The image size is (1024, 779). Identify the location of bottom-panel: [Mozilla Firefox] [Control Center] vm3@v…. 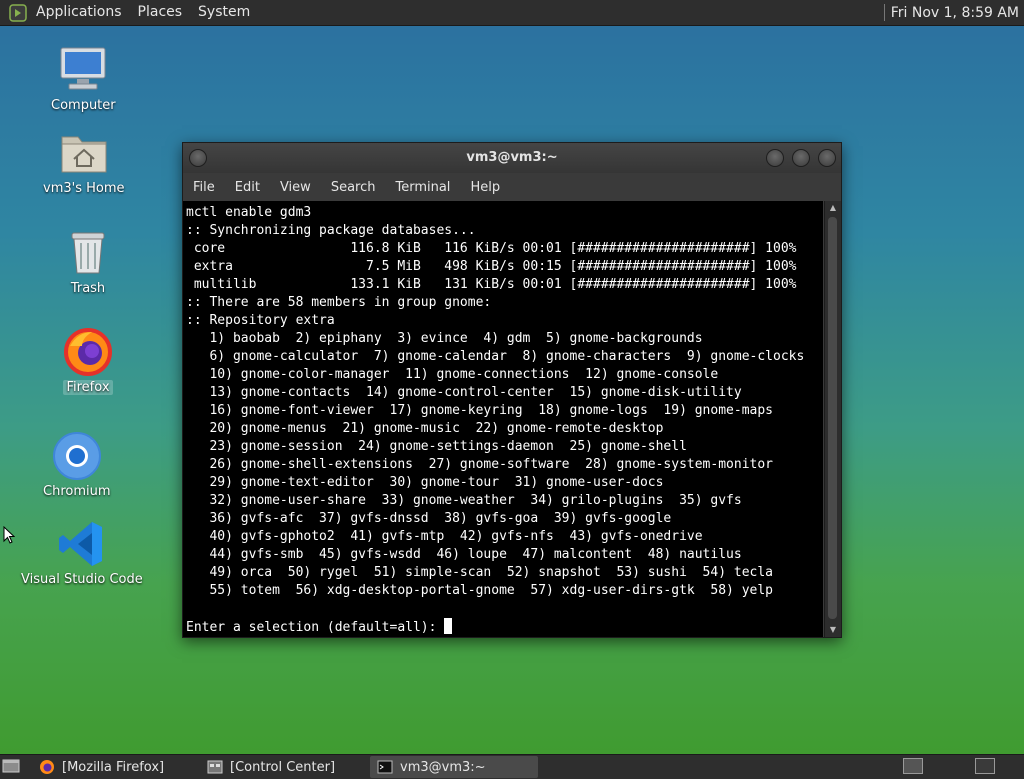
(512, 766).